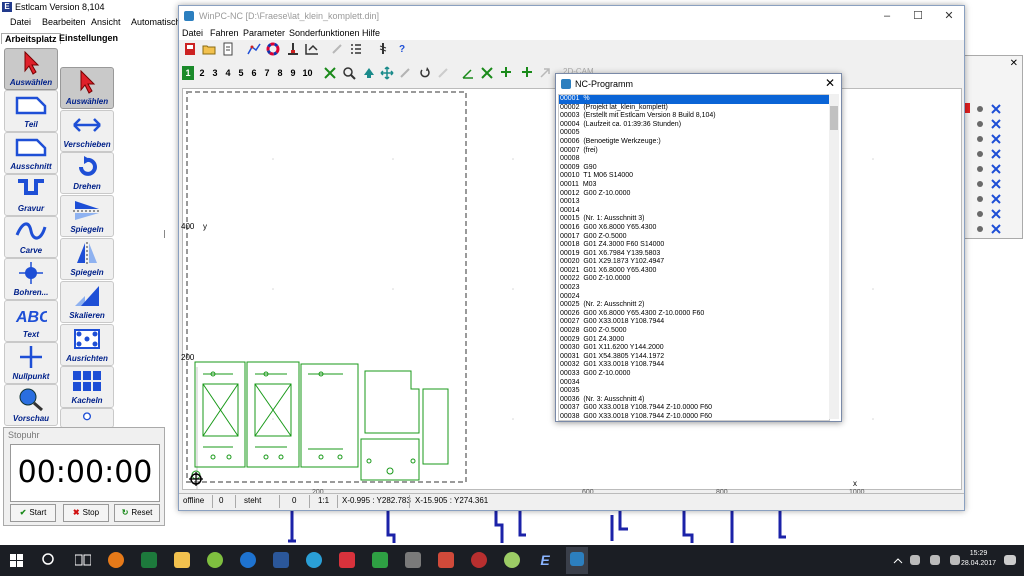 This screenshot has width=1024, height=576. Describe the element at coordinates (387, 74) in the screenshot. I see `pan-arrows-icon` at that location.